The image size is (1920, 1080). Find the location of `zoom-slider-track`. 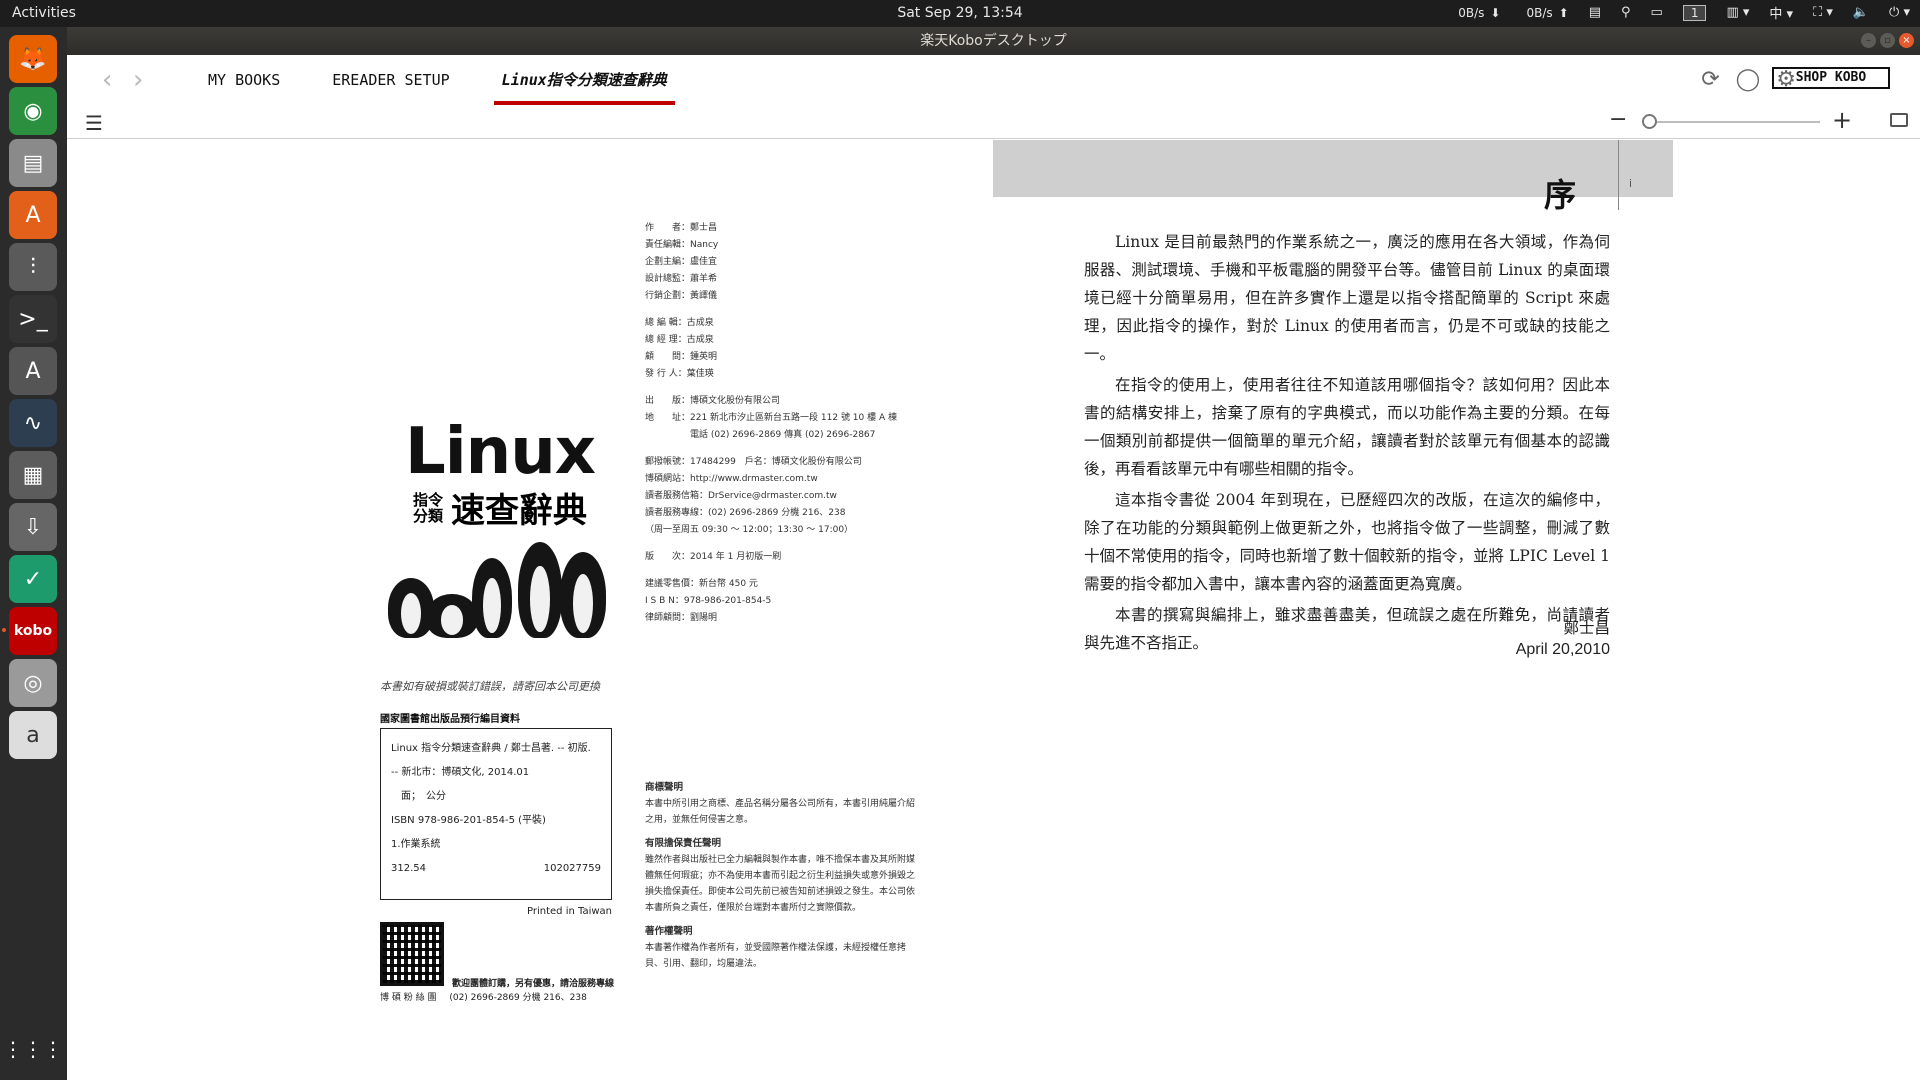

zoom-slider-track is located at coordinates (1732, 122).